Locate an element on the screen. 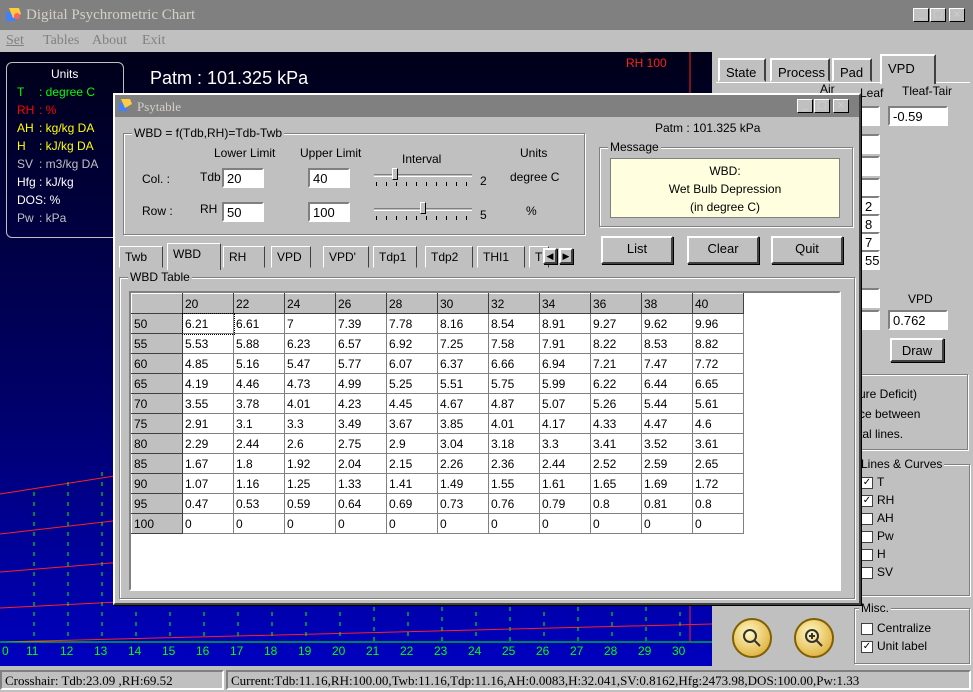  menu-about: About is located at coordinates (109, 41).